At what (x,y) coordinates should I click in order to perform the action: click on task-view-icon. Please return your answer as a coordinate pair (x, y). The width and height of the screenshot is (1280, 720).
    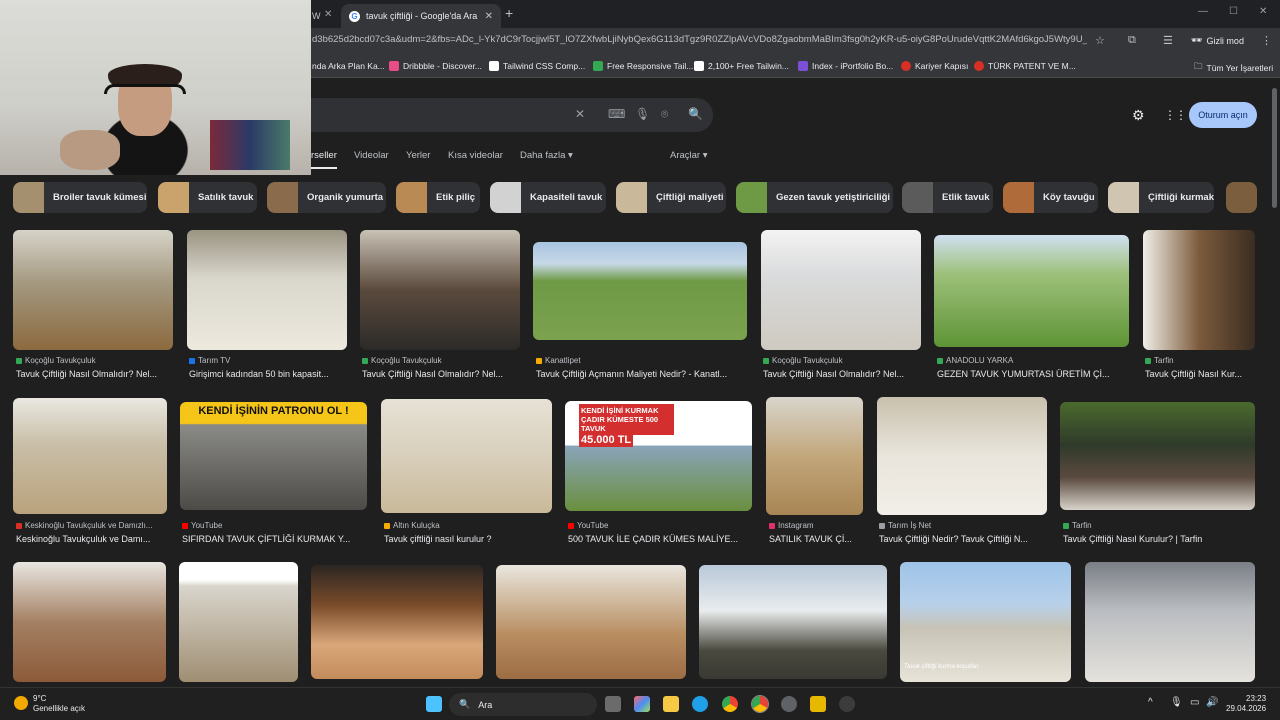
    Looking at the image, I should click on (613, 704).